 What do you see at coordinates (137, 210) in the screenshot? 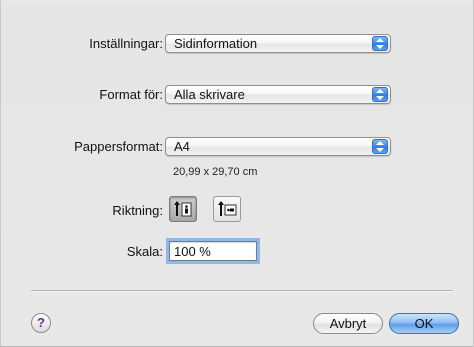
I see `orientation-label: Riktning:` at bounding box center [137, 210].